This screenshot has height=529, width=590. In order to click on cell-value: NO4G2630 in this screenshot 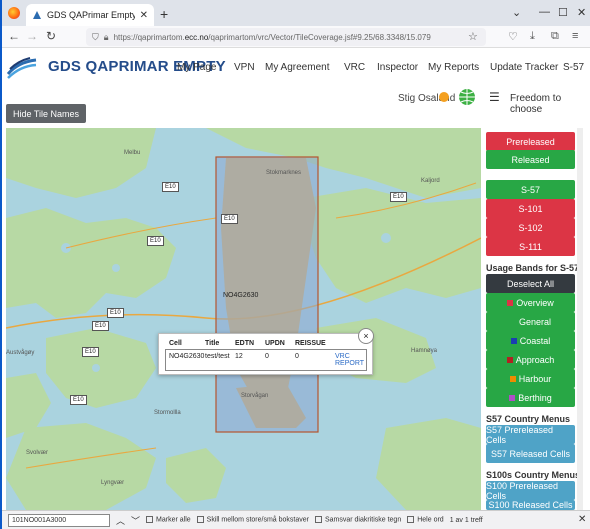, I will do `click(187, 356)`.